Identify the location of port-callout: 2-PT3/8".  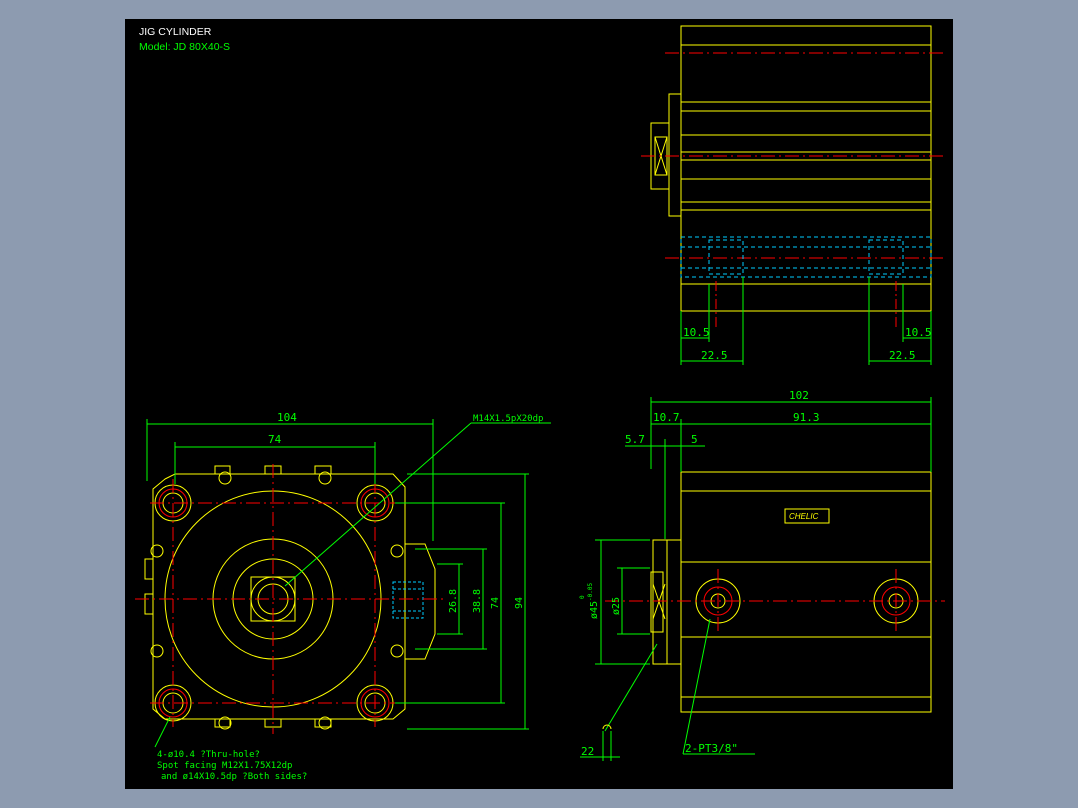
(711, 748).